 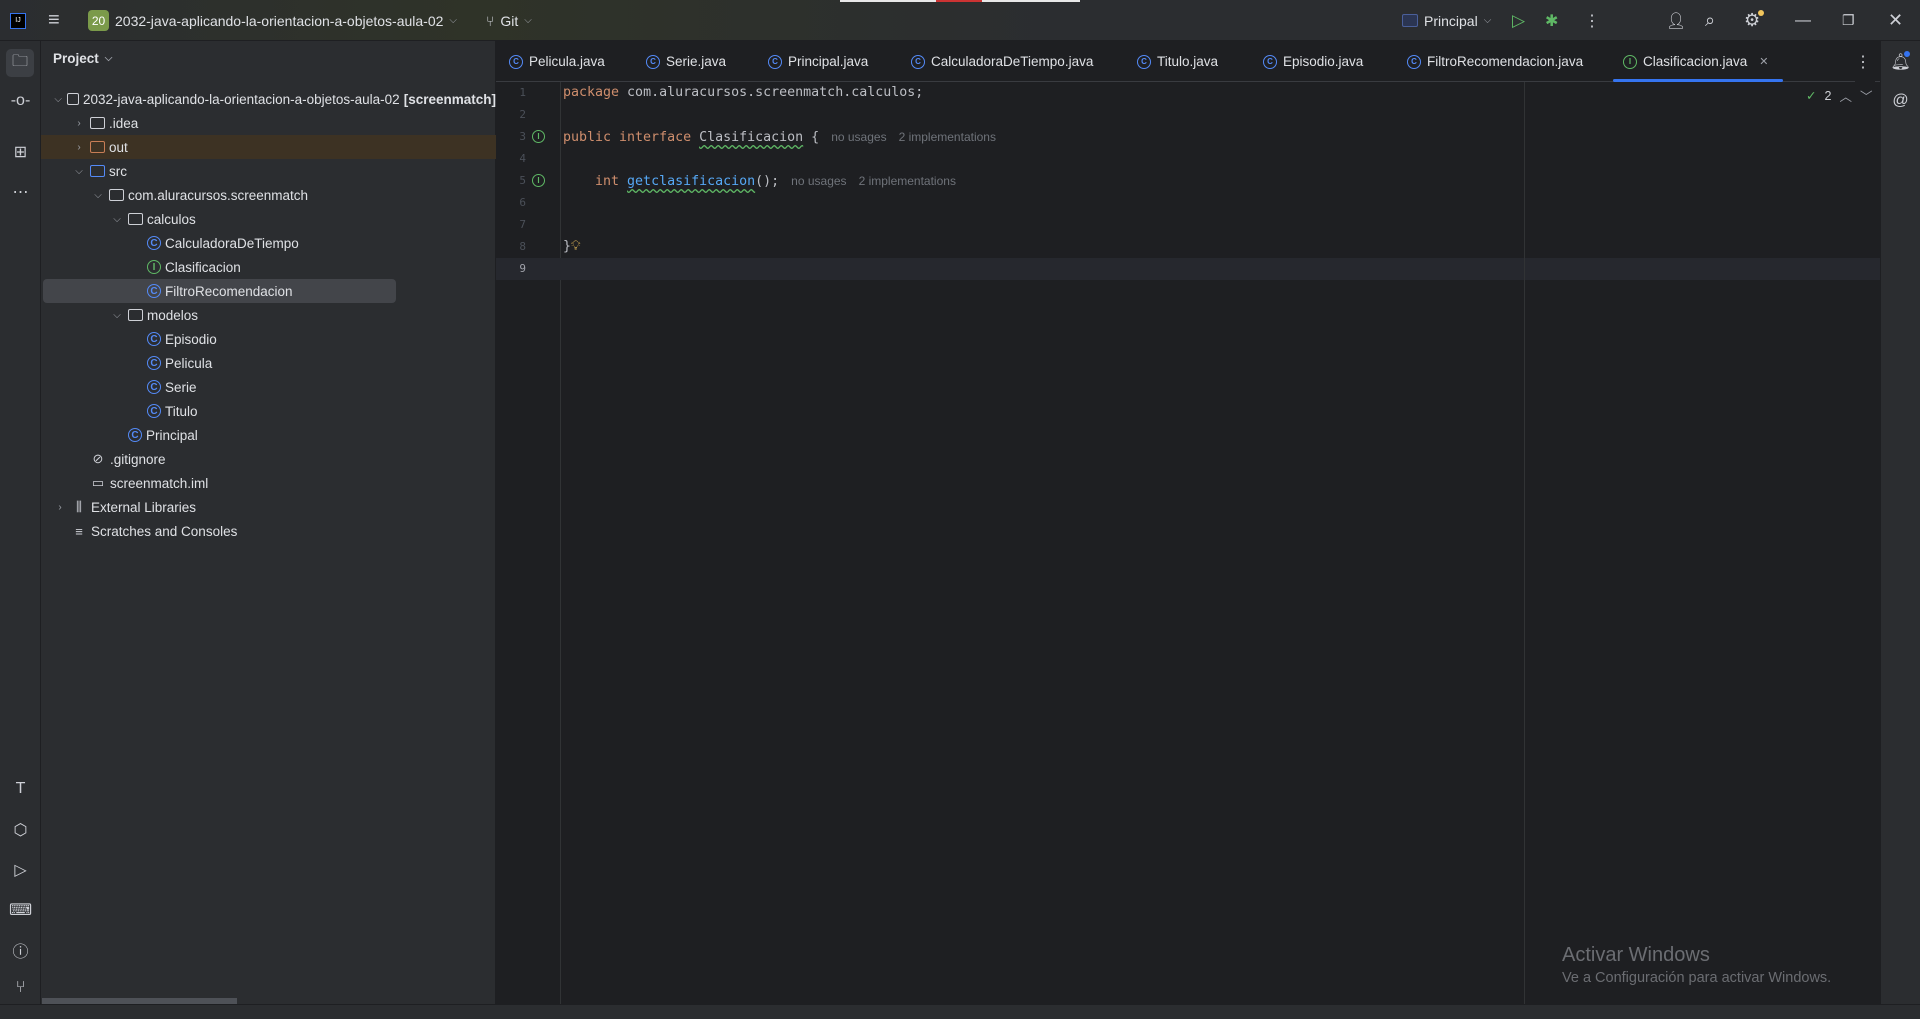 I want to click on tree-item-label: FiltroRecomendacion, so click(x=229, y=291).